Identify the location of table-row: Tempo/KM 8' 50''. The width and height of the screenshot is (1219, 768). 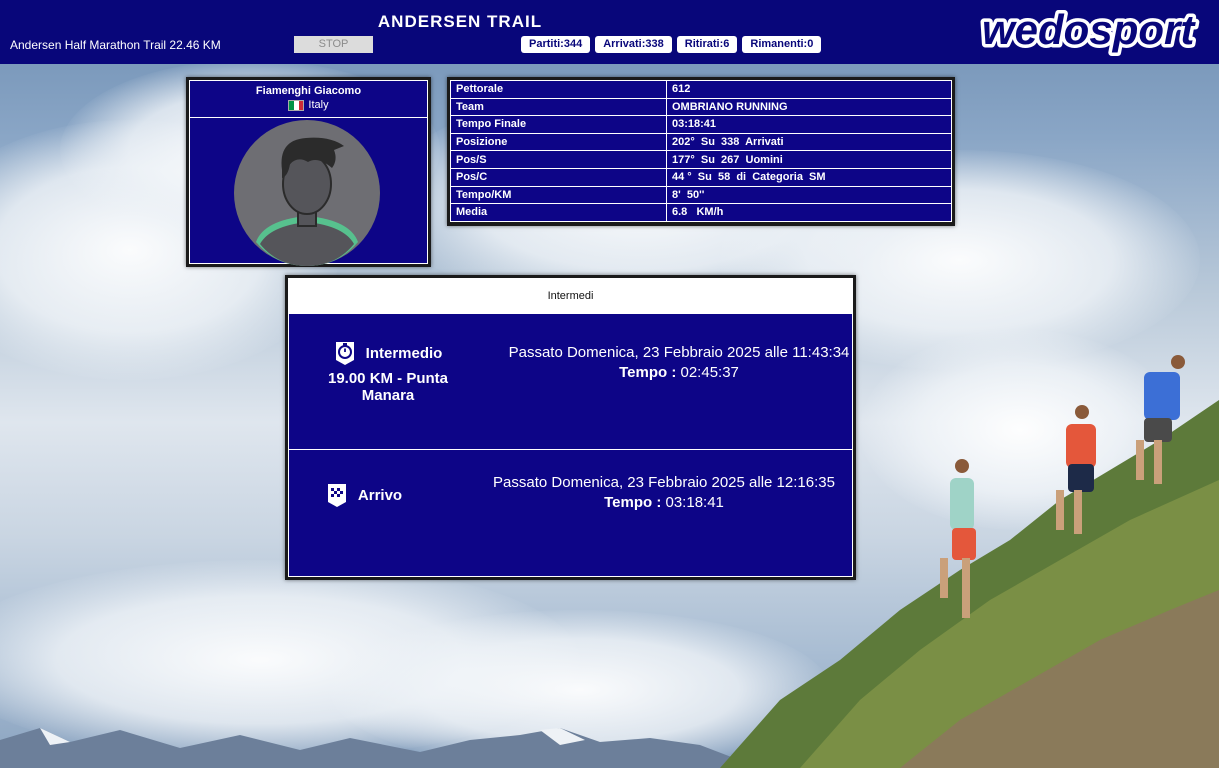
(701, 195).